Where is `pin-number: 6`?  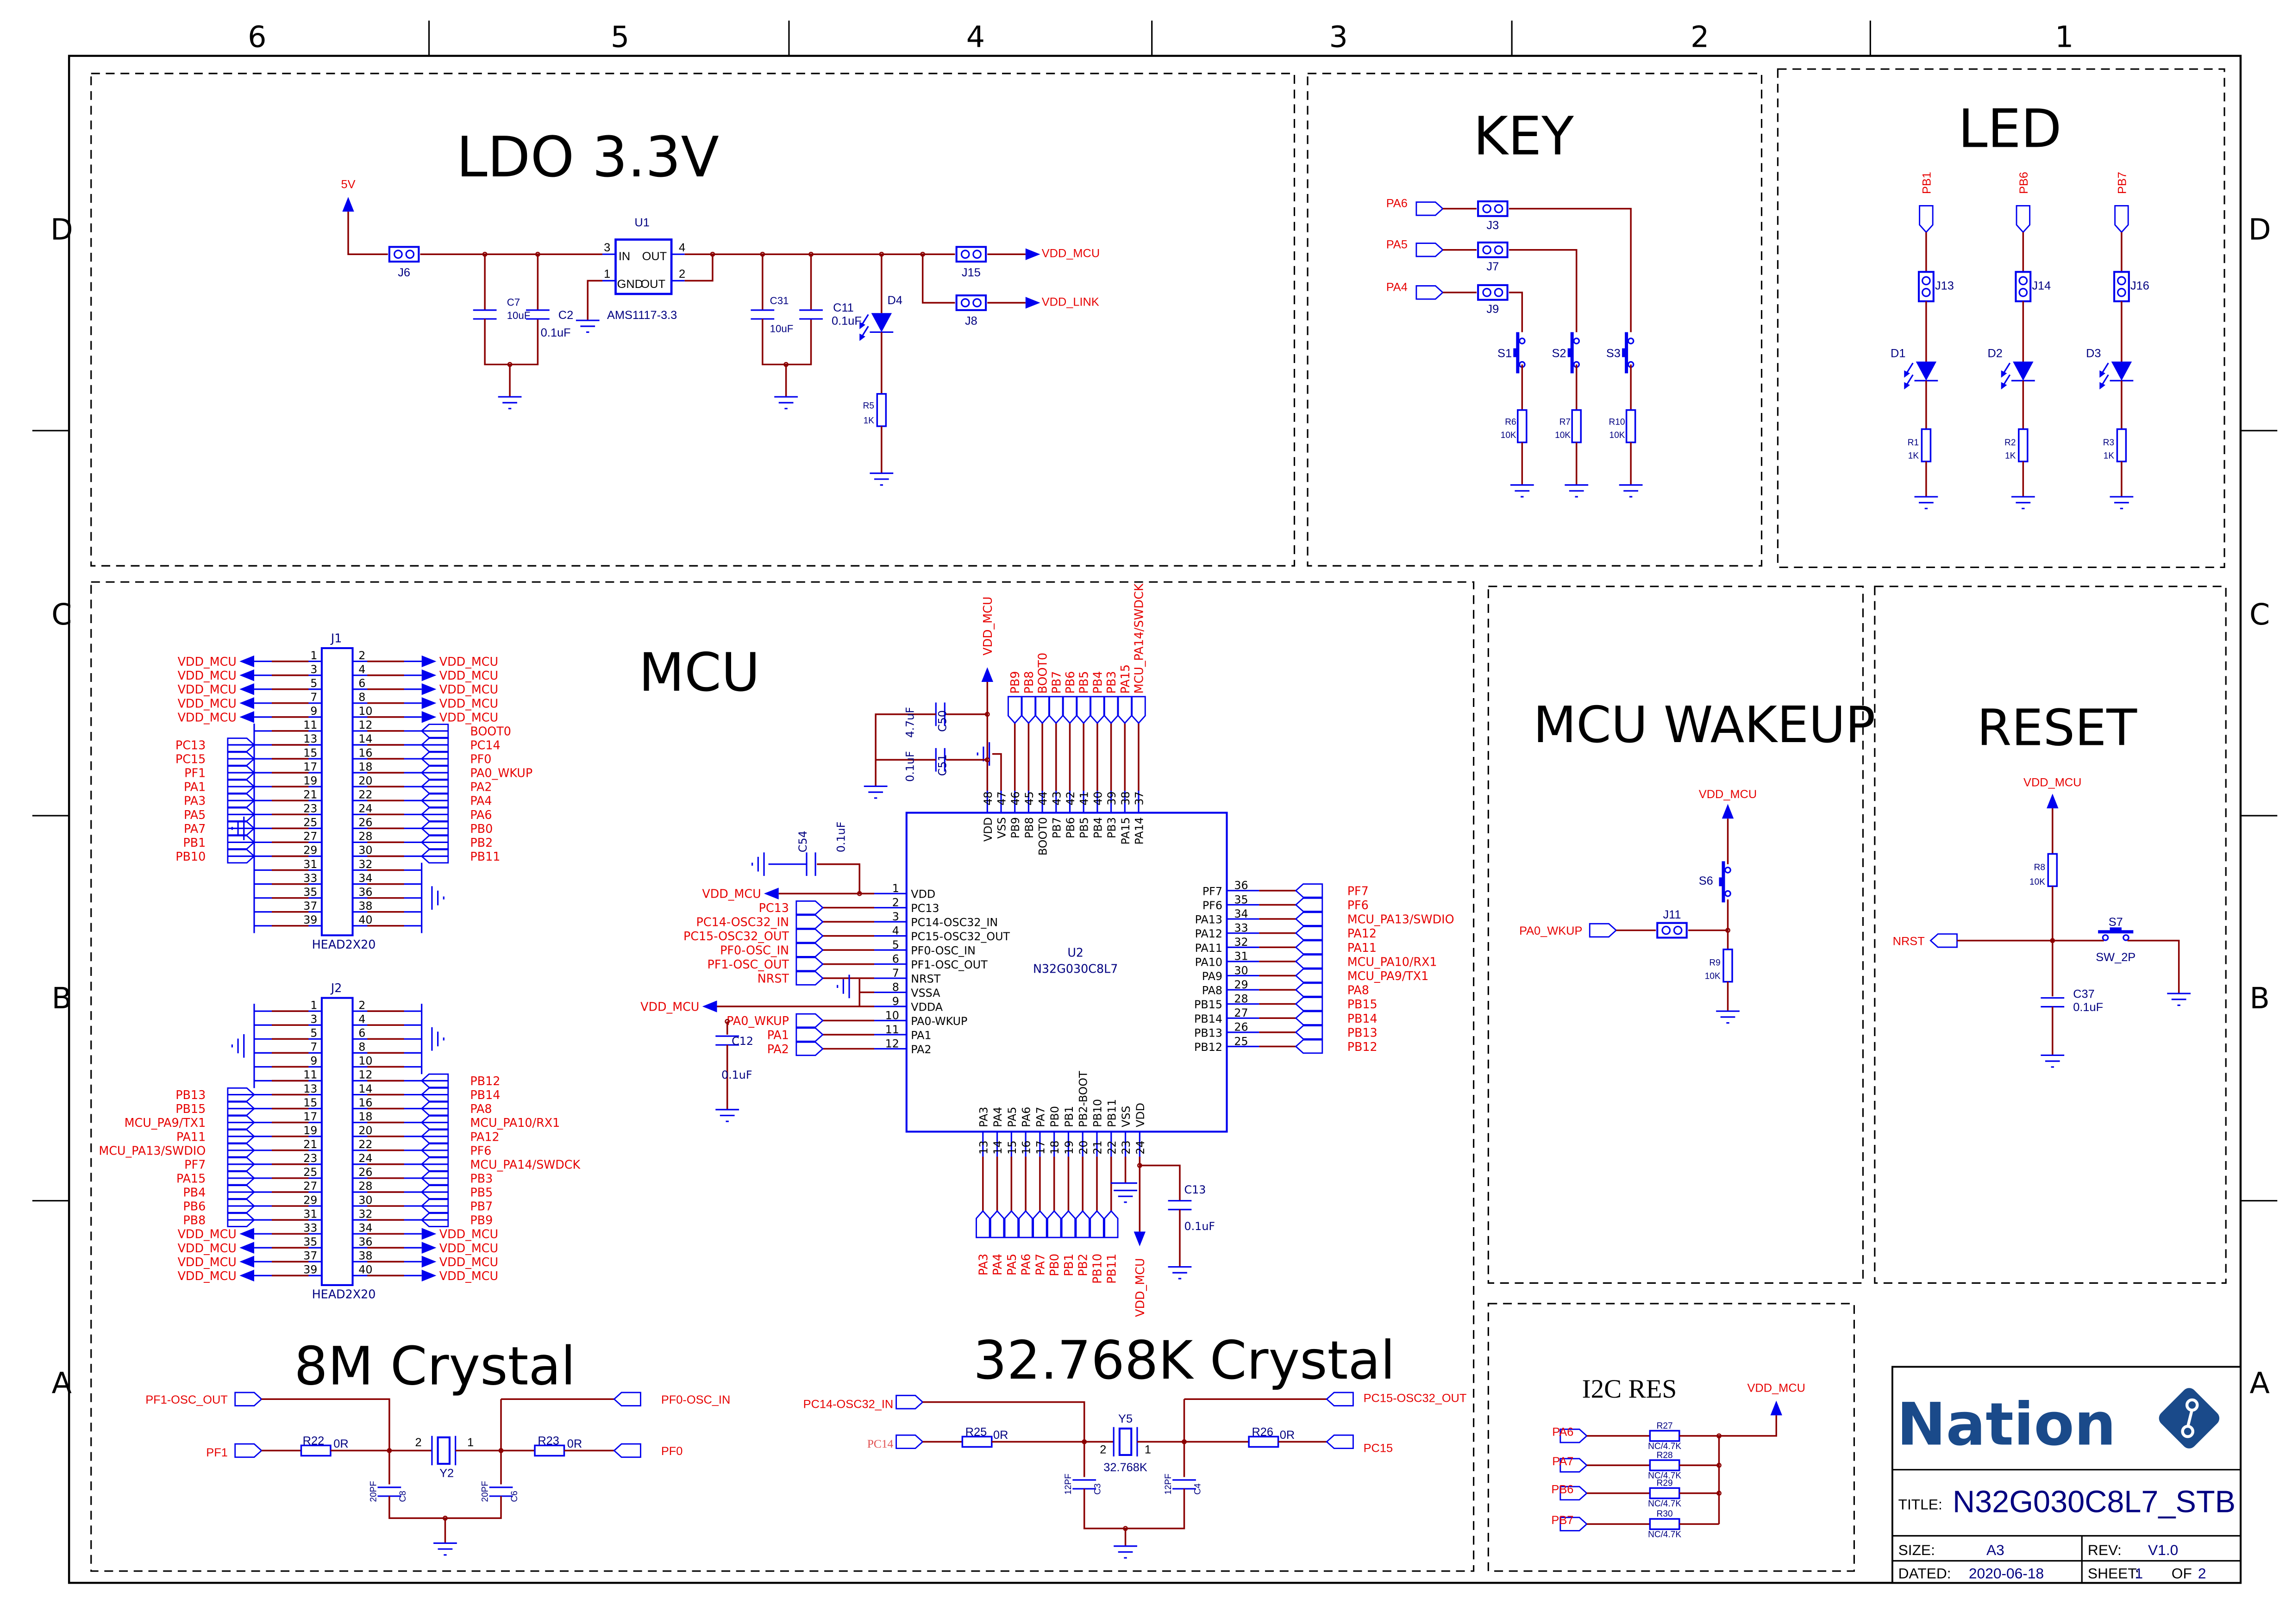 pin-number: 6 is located at coordinates (361, 1033).